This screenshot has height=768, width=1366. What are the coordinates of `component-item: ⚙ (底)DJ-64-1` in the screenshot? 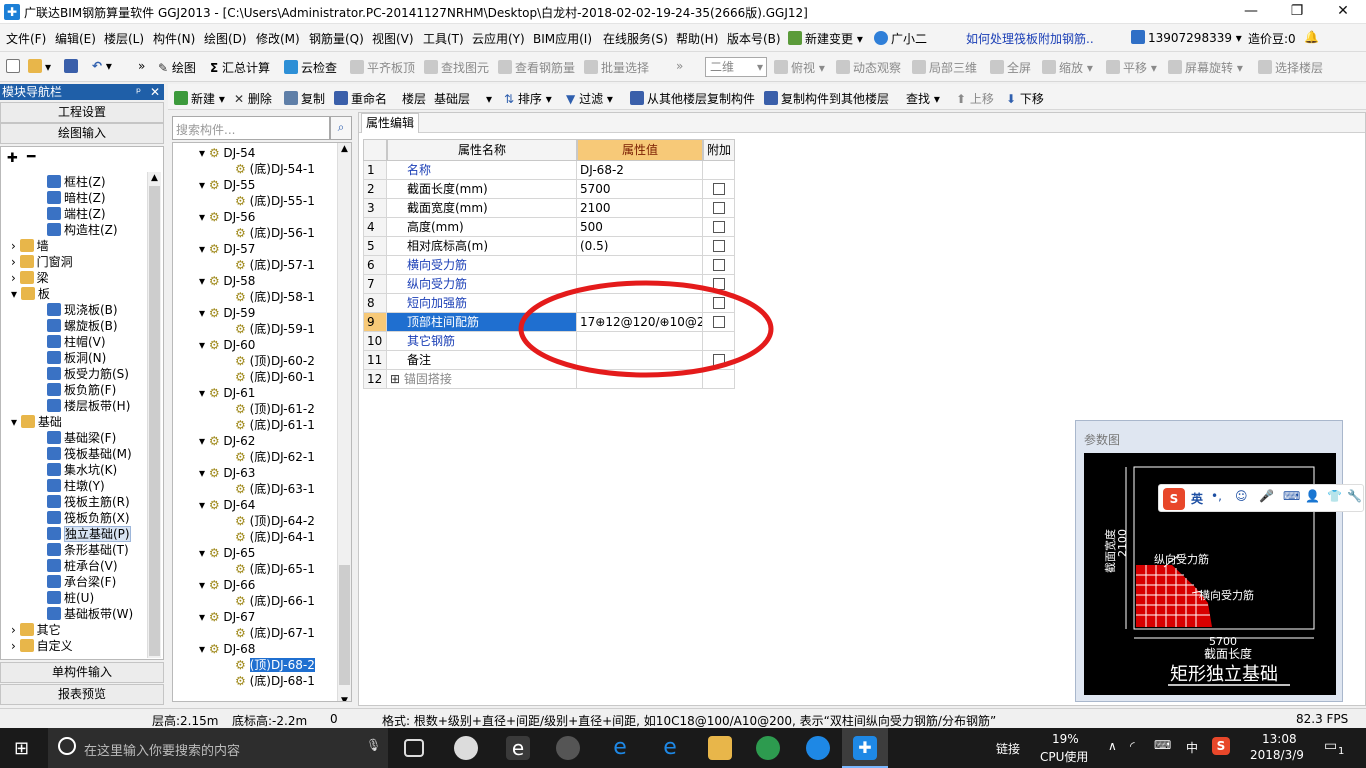 It's located at (255, 537).